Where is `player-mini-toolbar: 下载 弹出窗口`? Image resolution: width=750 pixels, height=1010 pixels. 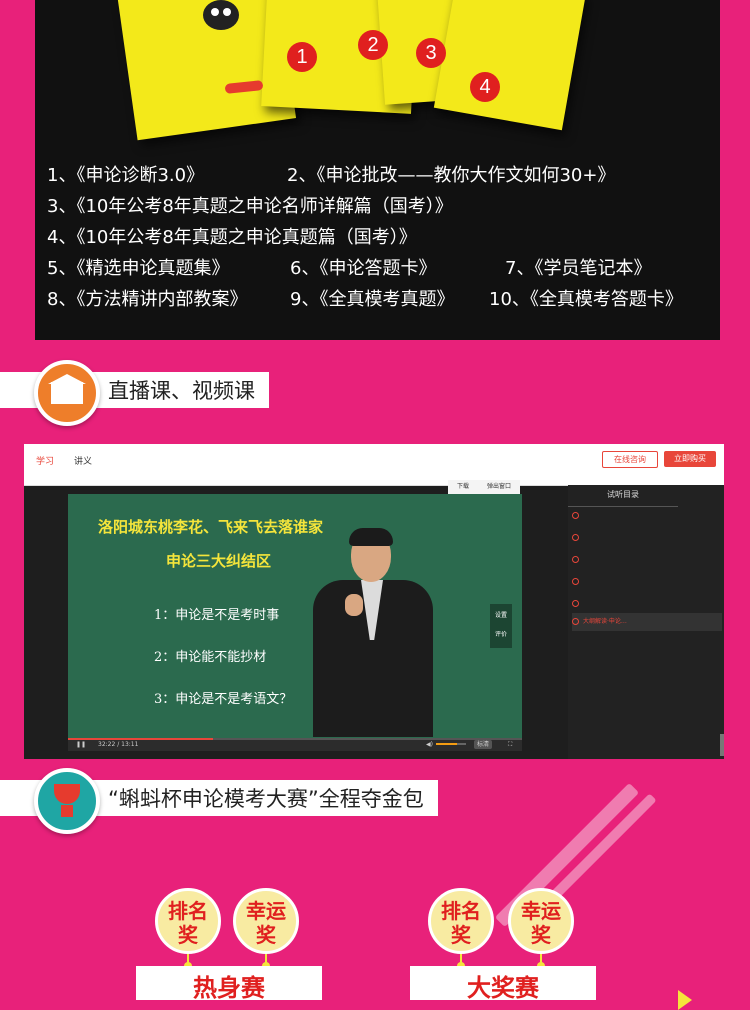 player-mini-toolbar: 下载 弹出窗口 is located at coordinates (484, 487).